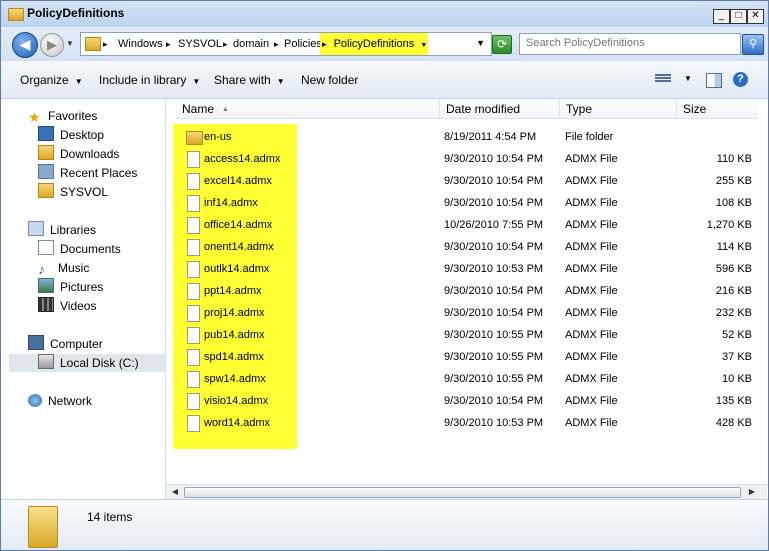 Image resolution: width=769 pixels, height=551 pixels. Describe the element at coordinates (737, 379) in the screenshot. I see `file-size: 10 KB` at that location.